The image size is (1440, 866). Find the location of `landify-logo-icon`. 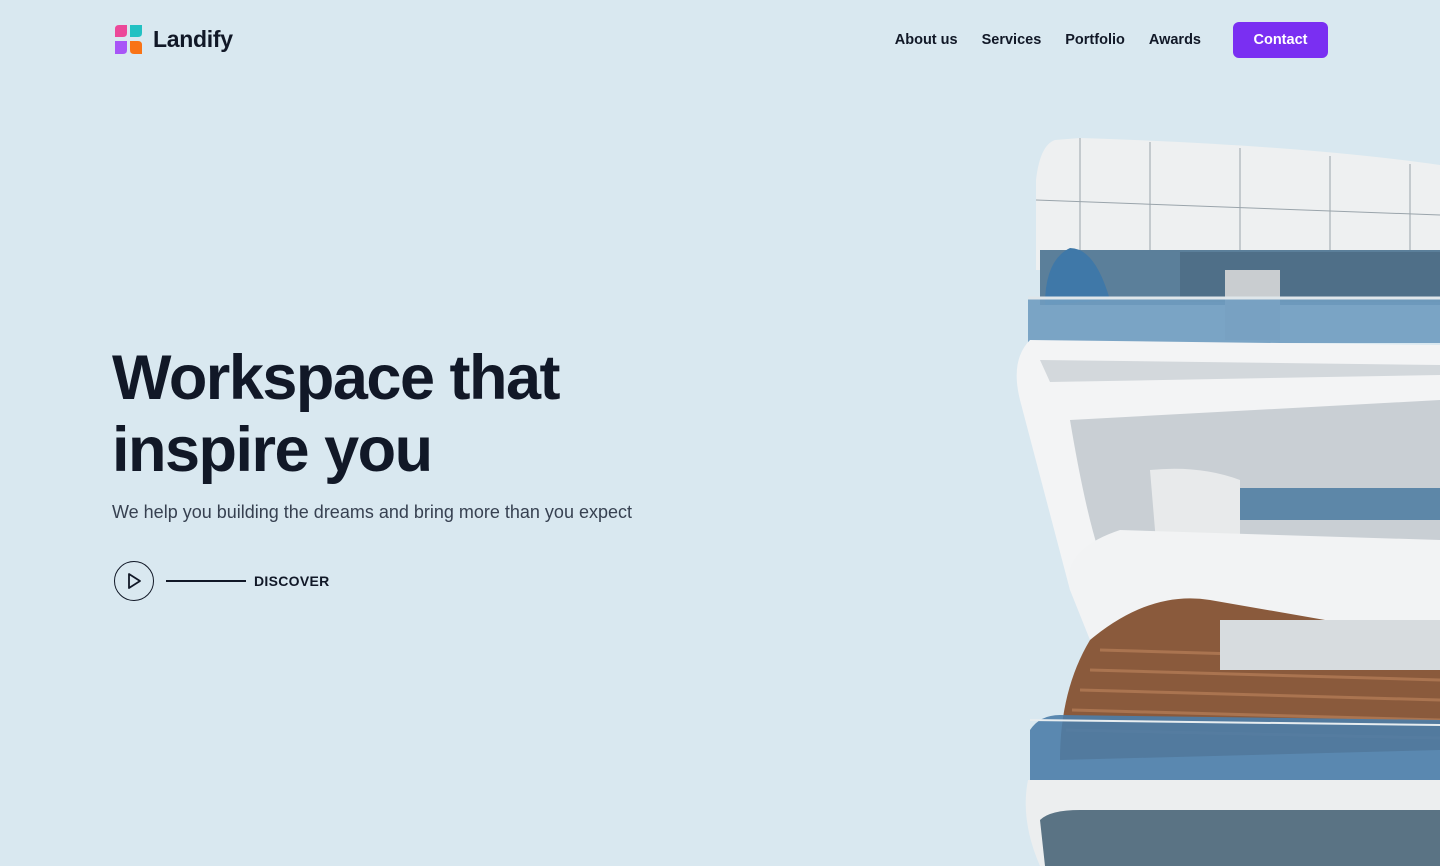

landify-logo-icon is located at coordinates (128, 39).